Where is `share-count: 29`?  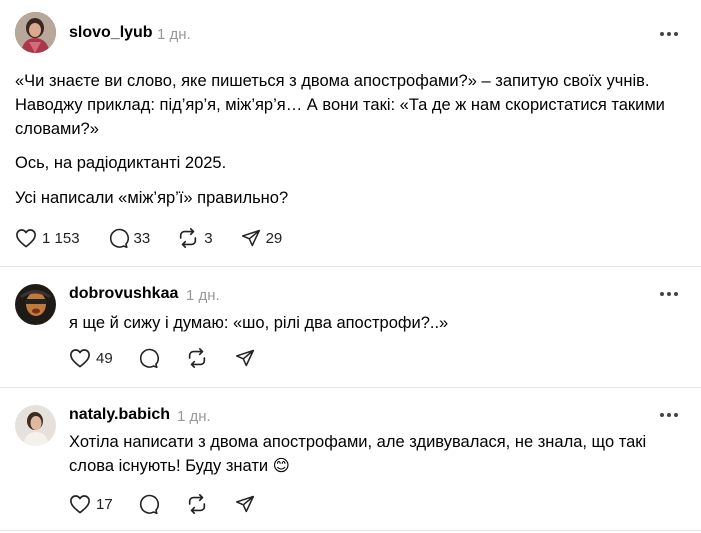
share-count: 29 is located at coordinates (274, 238).